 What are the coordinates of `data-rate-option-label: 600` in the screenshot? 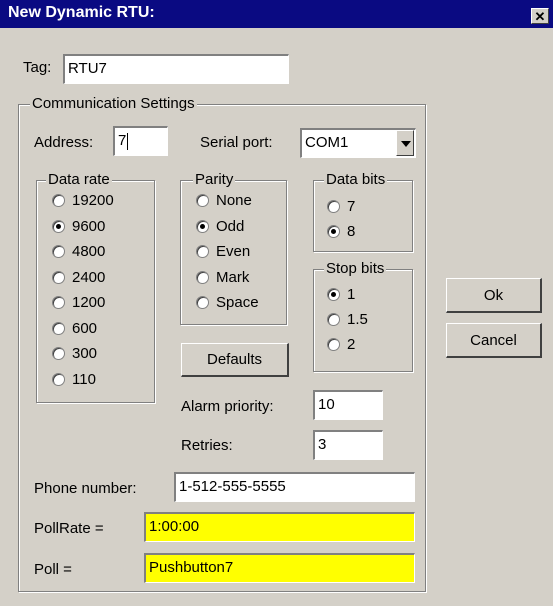 It's located at (85, 328).